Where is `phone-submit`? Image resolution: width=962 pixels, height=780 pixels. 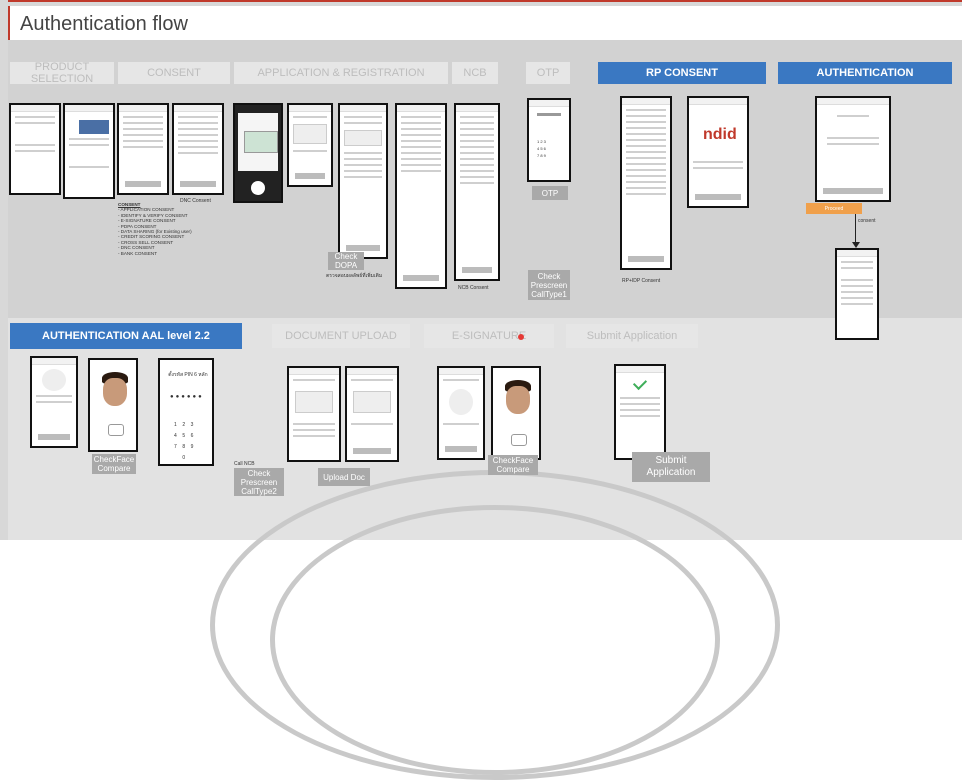
phone-submit is located at coordinates (640, 412).